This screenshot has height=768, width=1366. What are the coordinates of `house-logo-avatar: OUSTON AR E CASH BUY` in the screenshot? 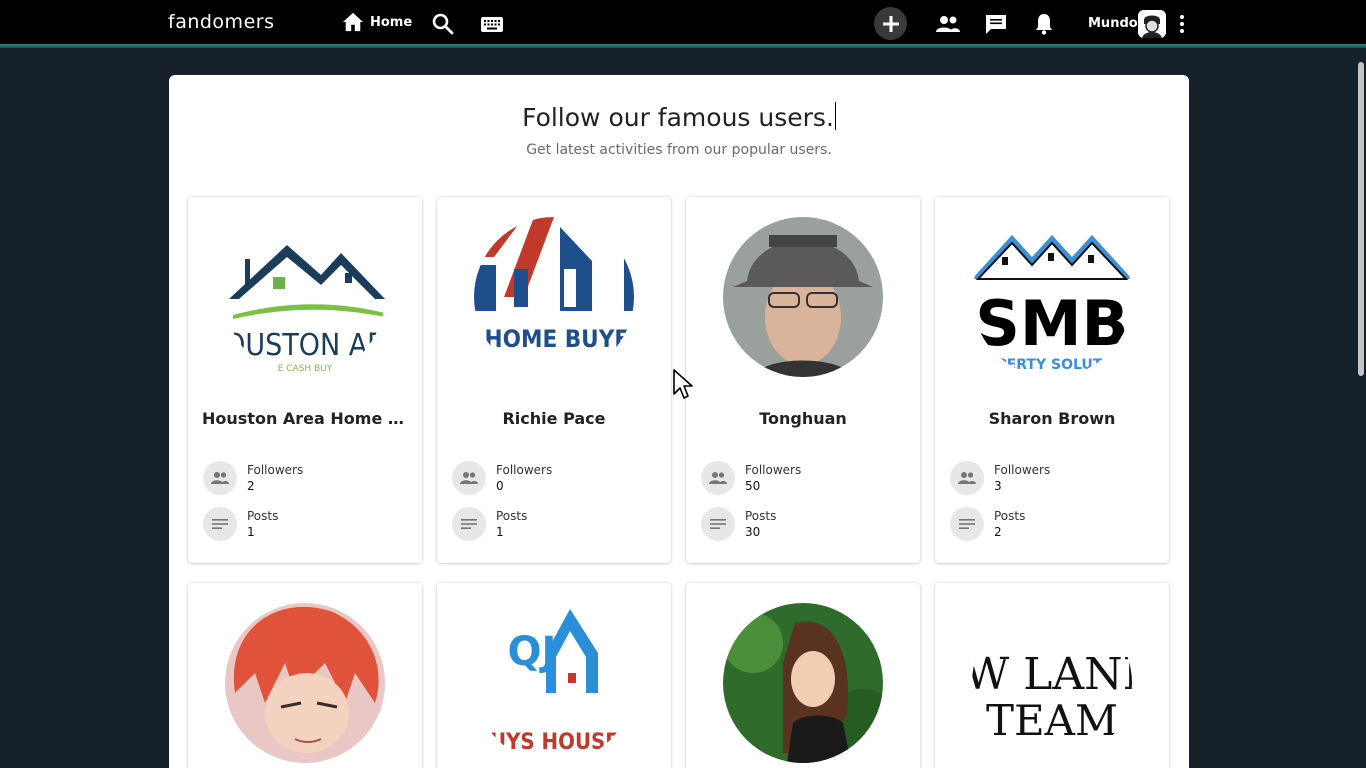 It's located at (305, 297).